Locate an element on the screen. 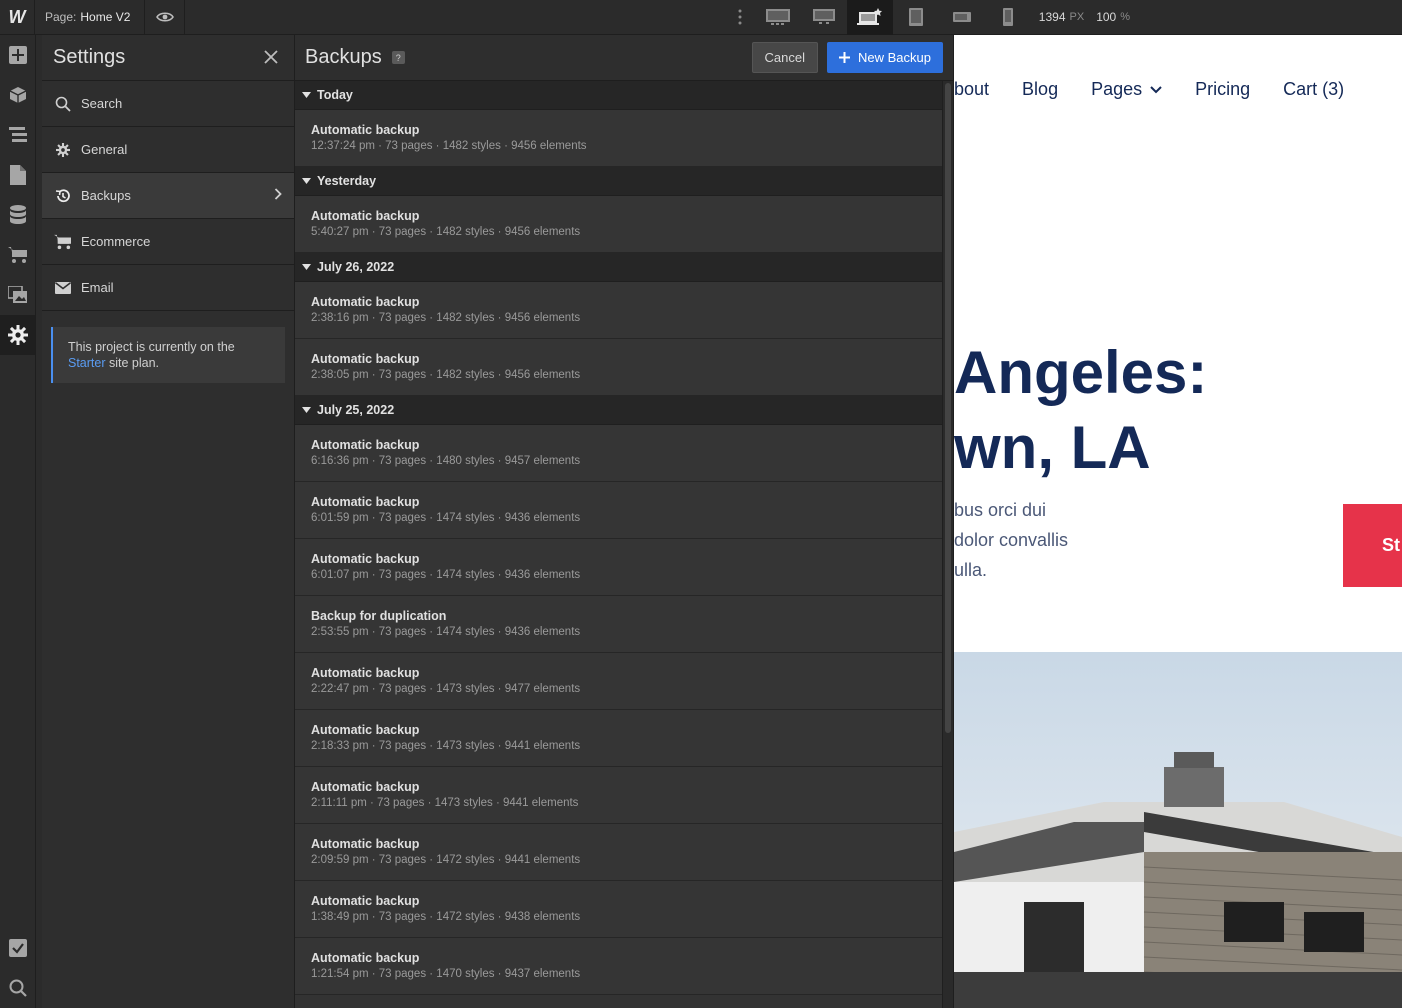 The width and height of the screenshot is (1402, 1008). hero-title-line-2: wn, LA is located at coordinates (1052, 447).